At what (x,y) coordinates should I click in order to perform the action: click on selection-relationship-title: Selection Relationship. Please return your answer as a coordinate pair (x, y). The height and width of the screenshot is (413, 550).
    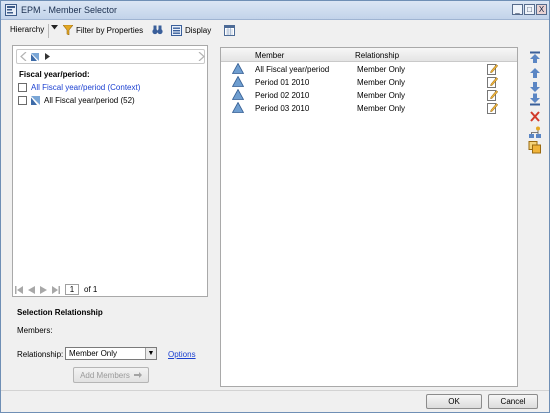
    Looking at the image, I should click on (60, 312).